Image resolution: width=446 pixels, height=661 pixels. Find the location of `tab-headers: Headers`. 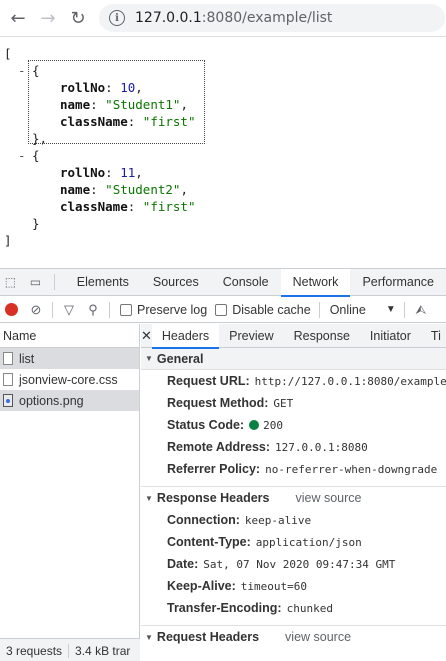

tab-headers: Headers is located at coordinates (185, 336).